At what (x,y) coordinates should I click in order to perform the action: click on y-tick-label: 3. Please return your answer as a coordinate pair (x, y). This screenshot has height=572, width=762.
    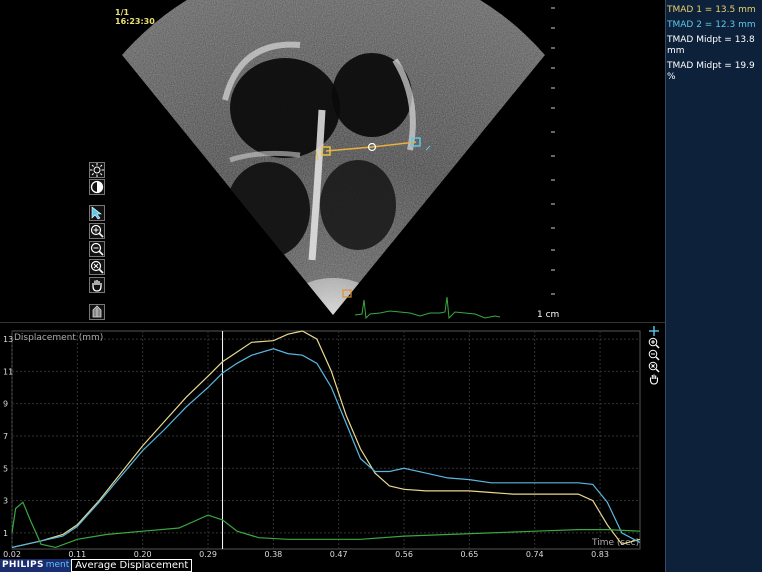
    Looking at the image, I should click on (5, 501).